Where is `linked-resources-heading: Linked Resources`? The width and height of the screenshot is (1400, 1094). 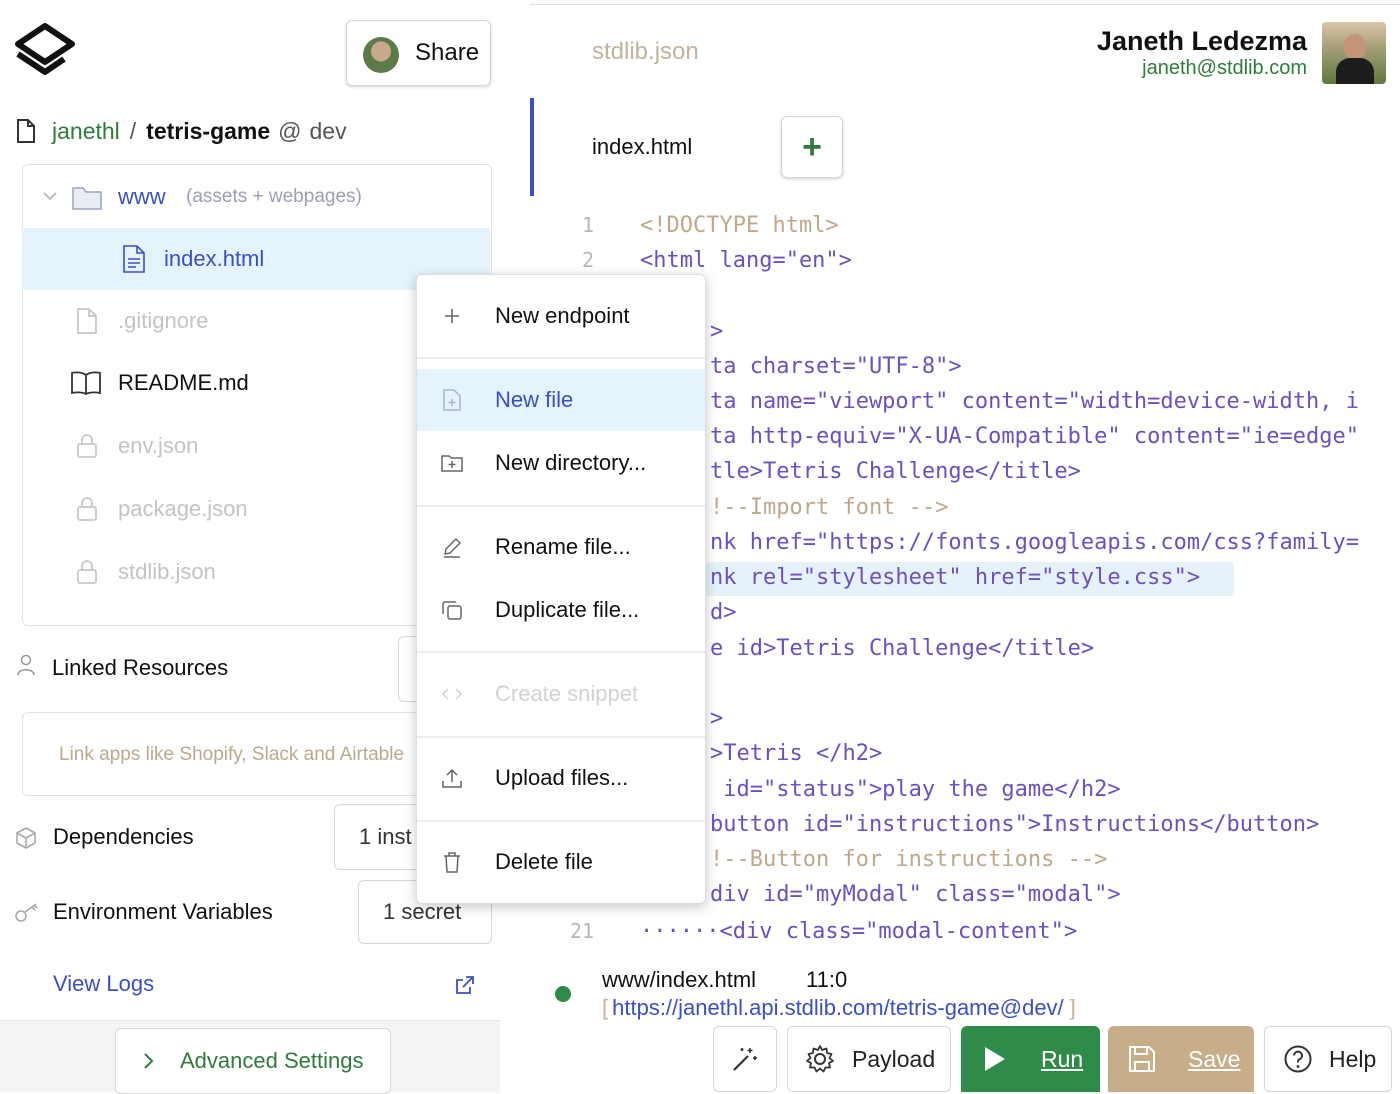 linked-resources-heading: Linked Resources is located at coordinates (140, 667).